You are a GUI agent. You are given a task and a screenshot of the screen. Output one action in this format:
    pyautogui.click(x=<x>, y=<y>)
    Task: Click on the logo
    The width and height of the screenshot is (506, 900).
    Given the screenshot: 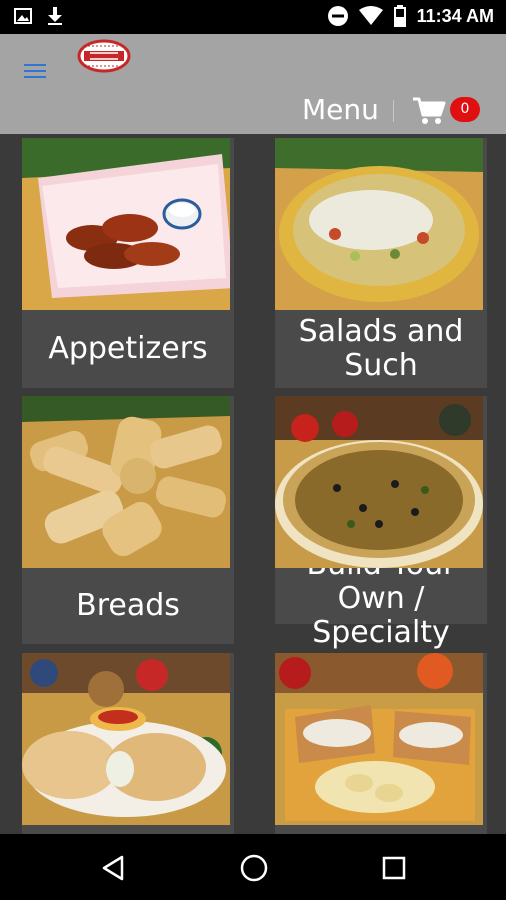 What is the action you would take?
    pyautogui.click(x=104, y=56)
    